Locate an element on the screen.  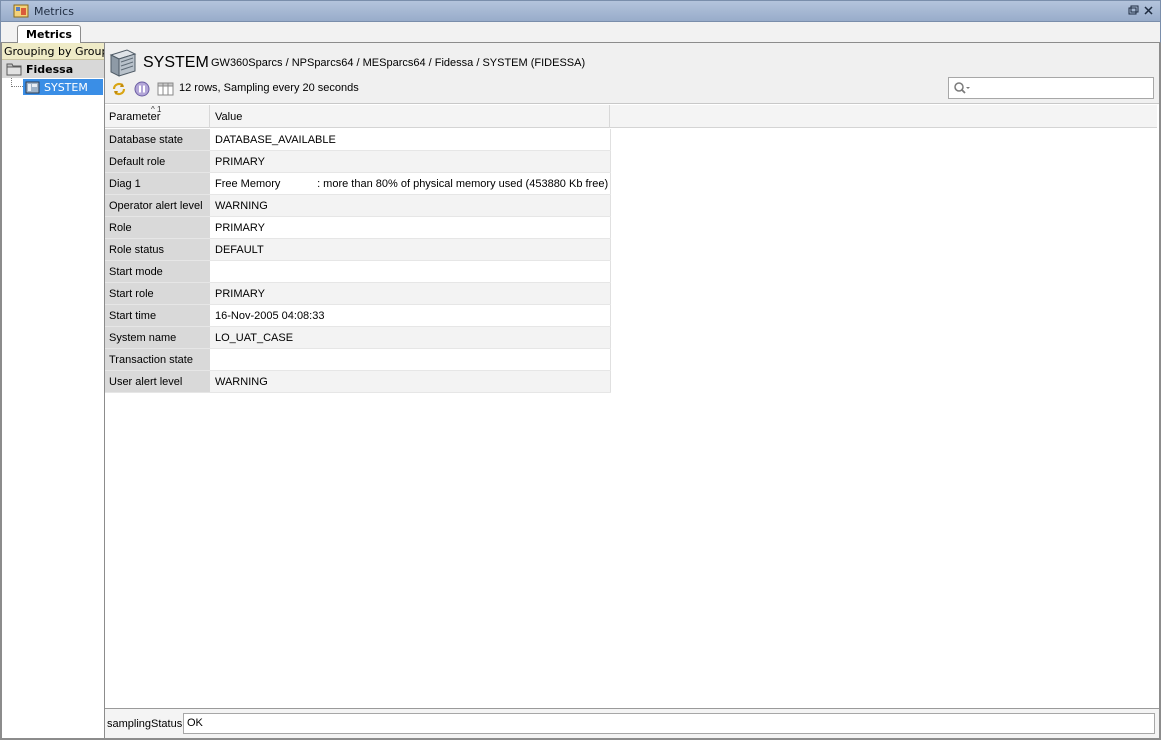
folder-icon is located at coordinates (14, 69).